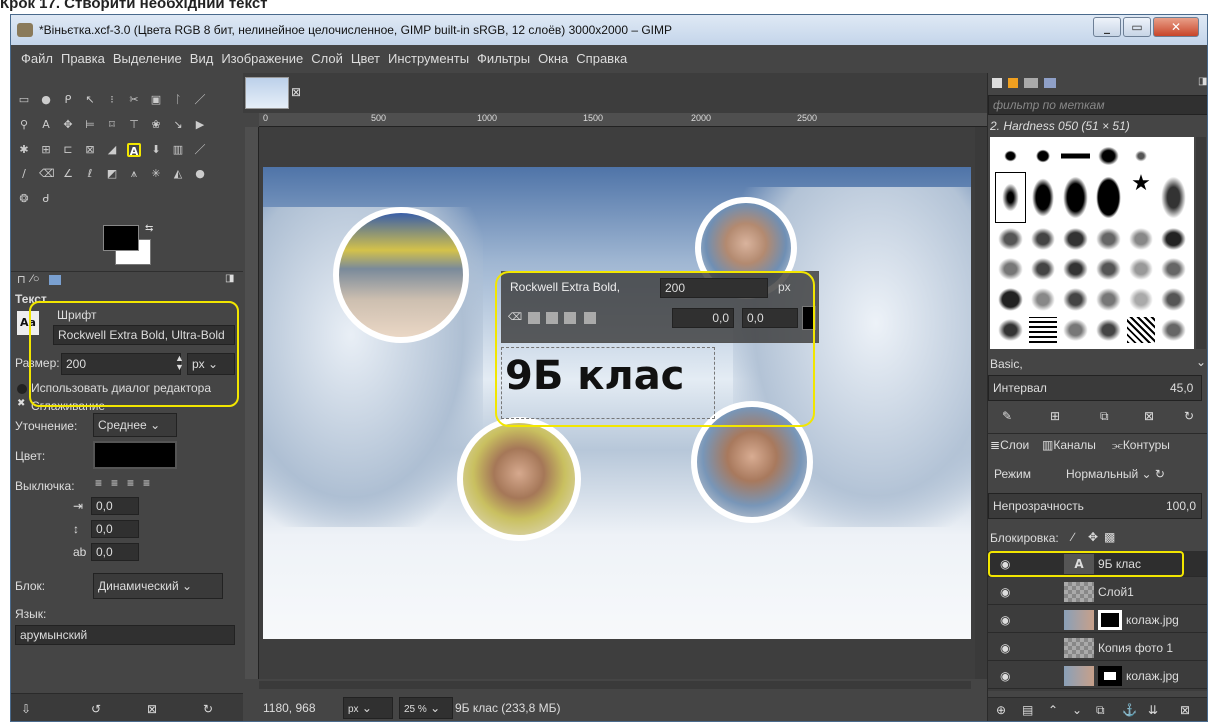 The image size is (1208, 722). Describe the element at coordinates (21, 279) in the screenshot. I see `tool-options-tab-icon: ⊓` at that location.